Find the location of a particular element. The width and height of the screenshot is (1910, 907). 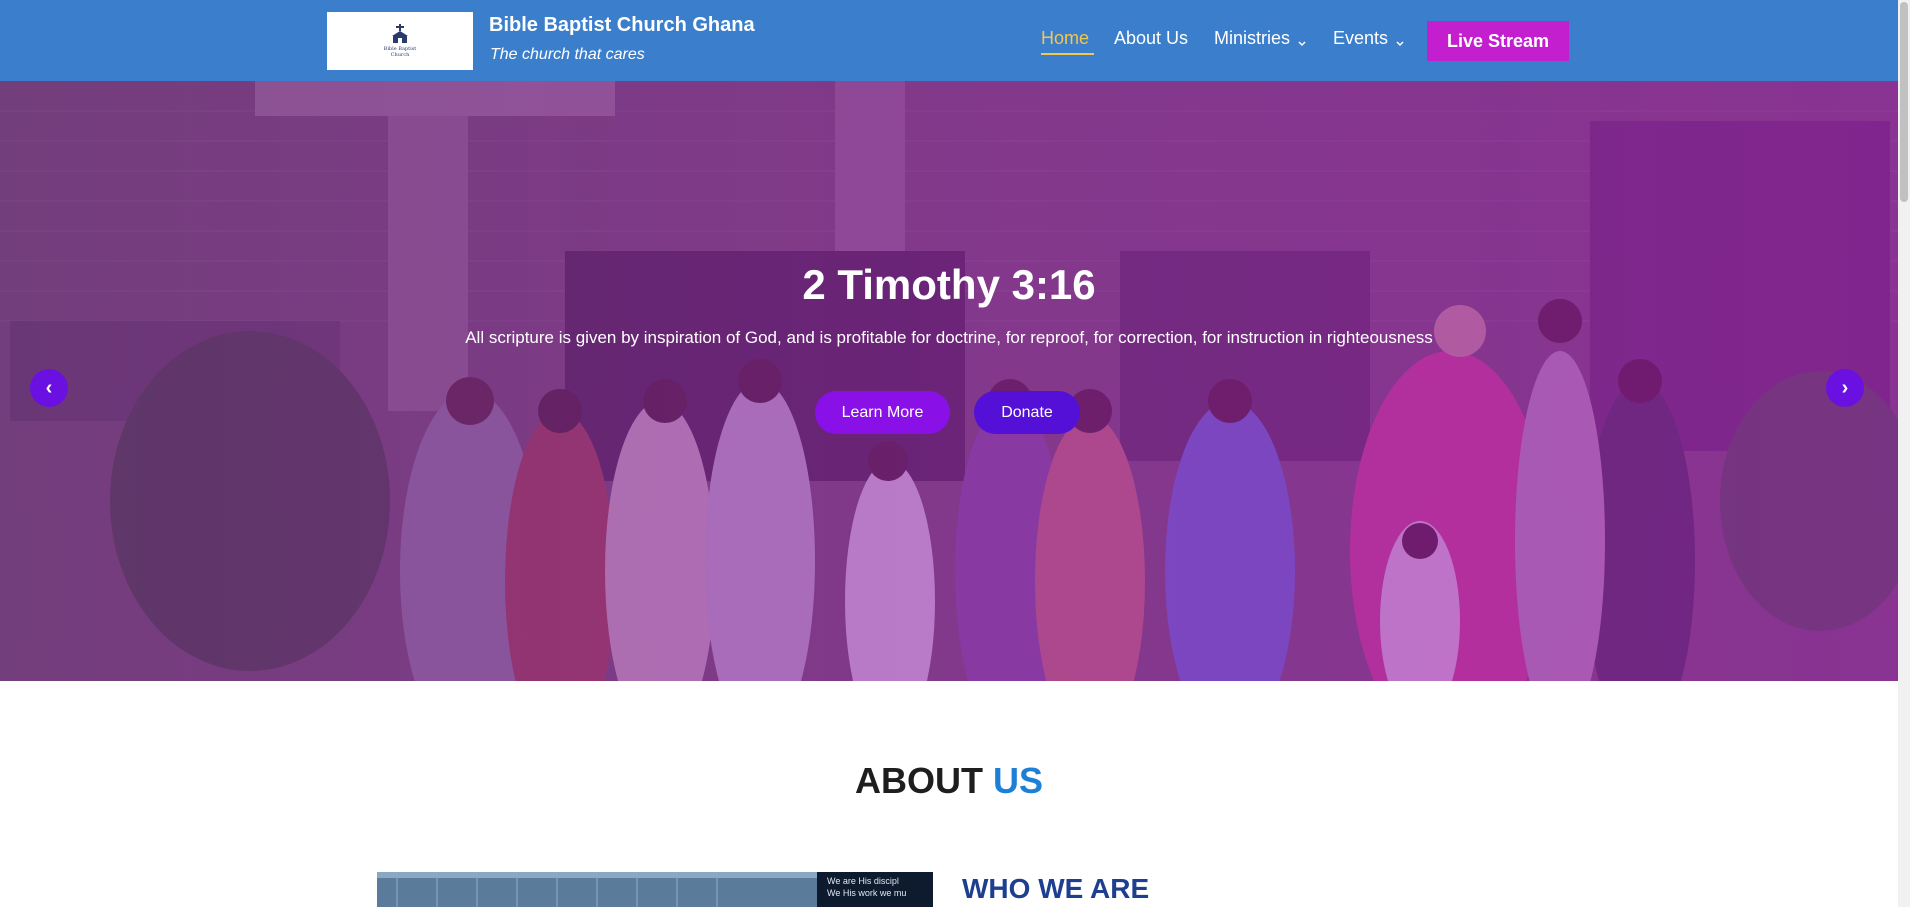

active-nav-indicator is located at coordinates (1067, 54).